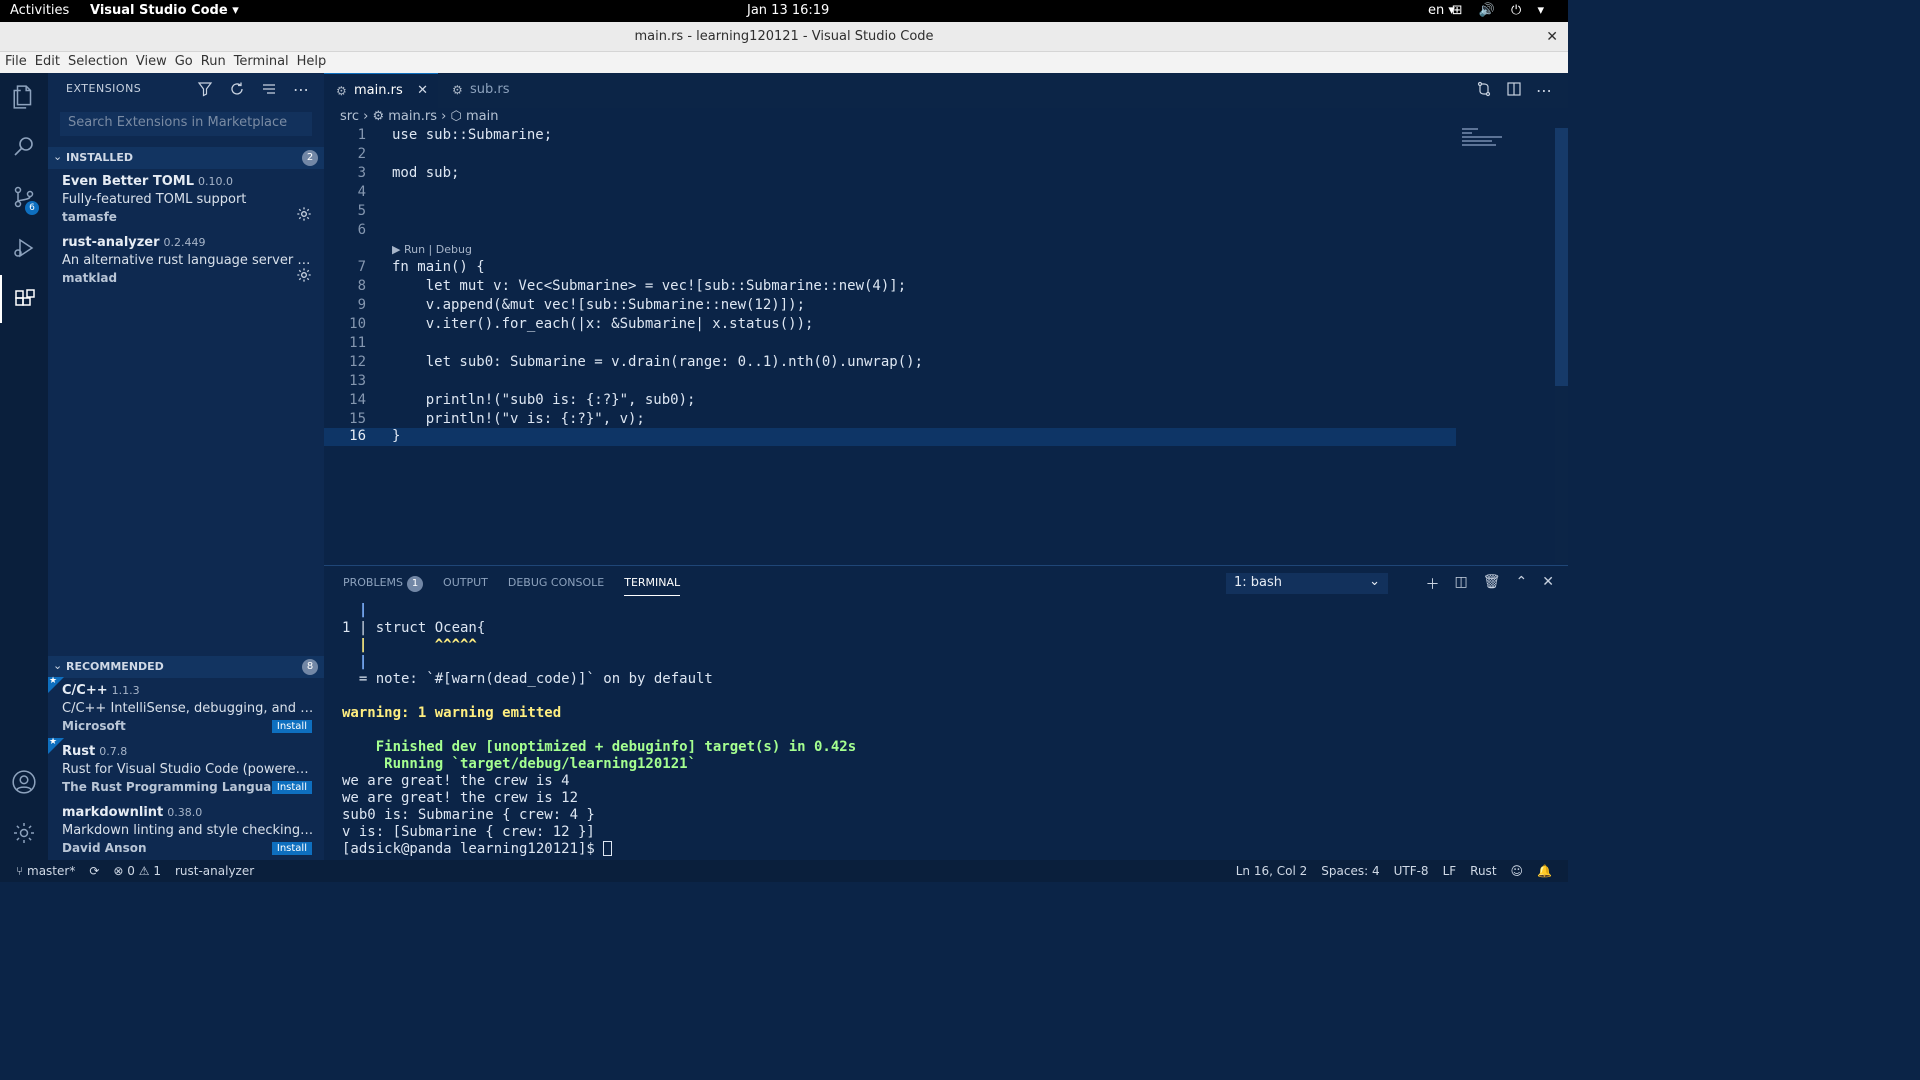 The width and height of the screenshot is (1920, 1080). I want to click on line-number: 8, so click(361, 286).